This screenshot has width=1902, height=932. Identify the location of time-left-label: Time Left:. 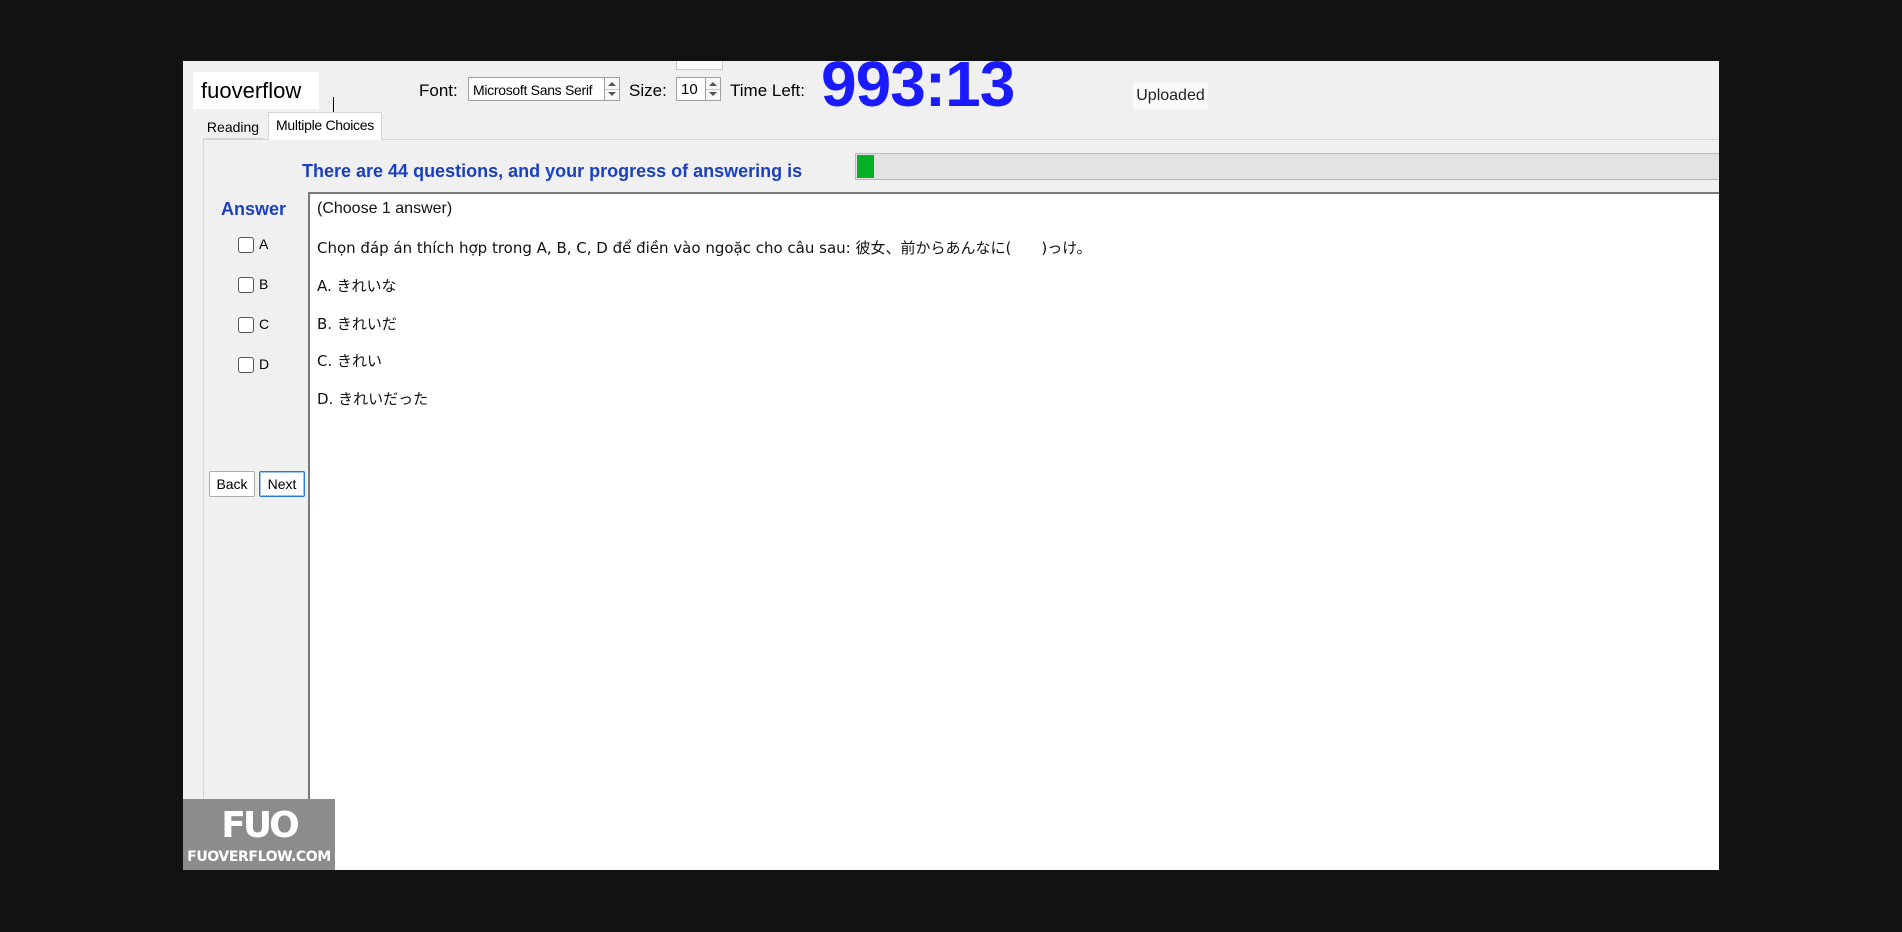
(767, 90).